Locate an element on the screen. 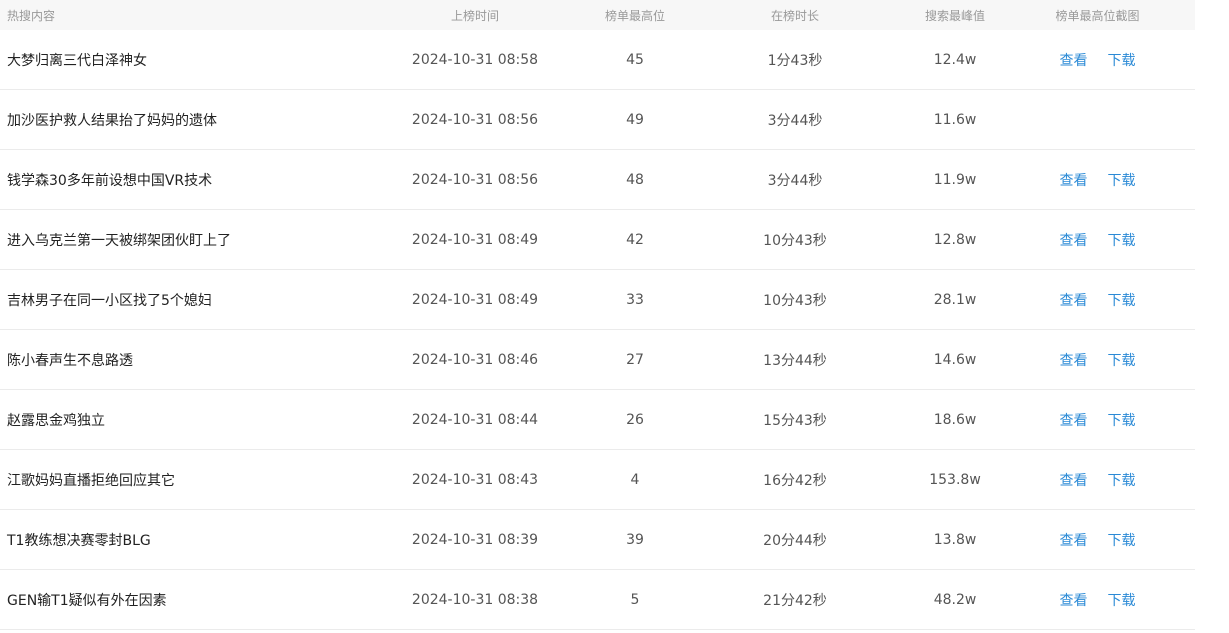 This screenshot has height=633, width=1229. peak-cell: 48.2w is located at coordinates (955, 599).